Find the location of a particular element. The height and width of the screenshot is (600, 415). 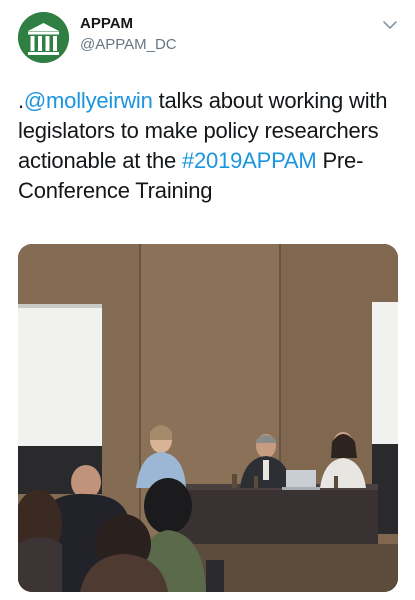

appam-logo-icon is located at coordinates (43, 37).